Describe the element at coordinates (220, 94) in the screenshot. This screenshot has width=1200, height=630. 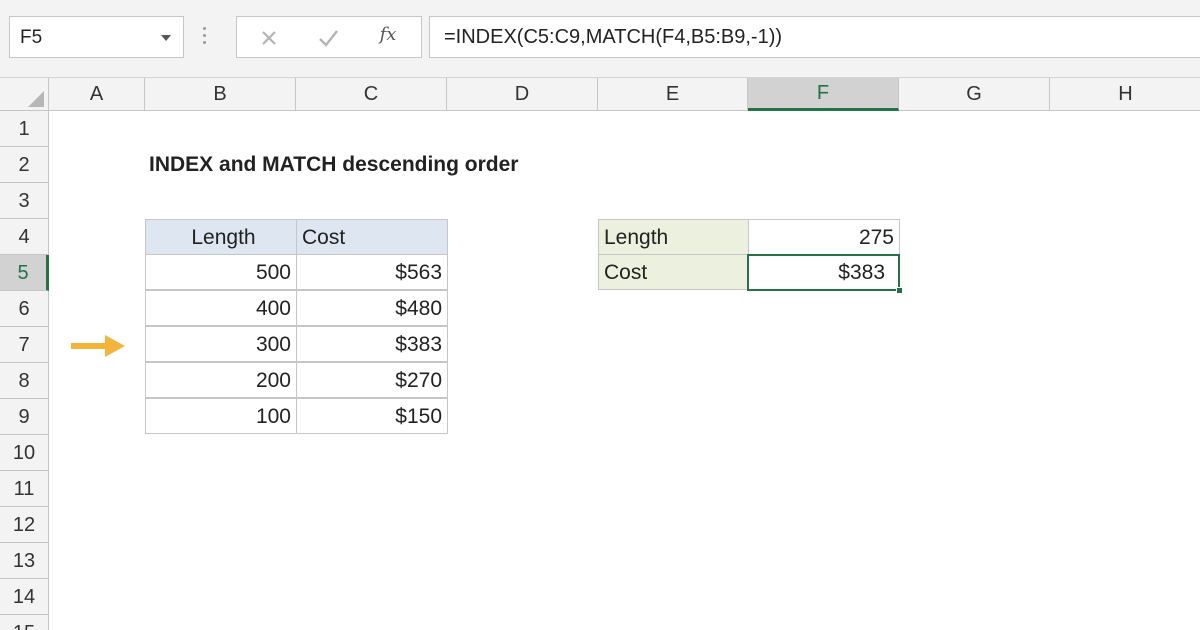
I see `column-header-b: B` at that location.